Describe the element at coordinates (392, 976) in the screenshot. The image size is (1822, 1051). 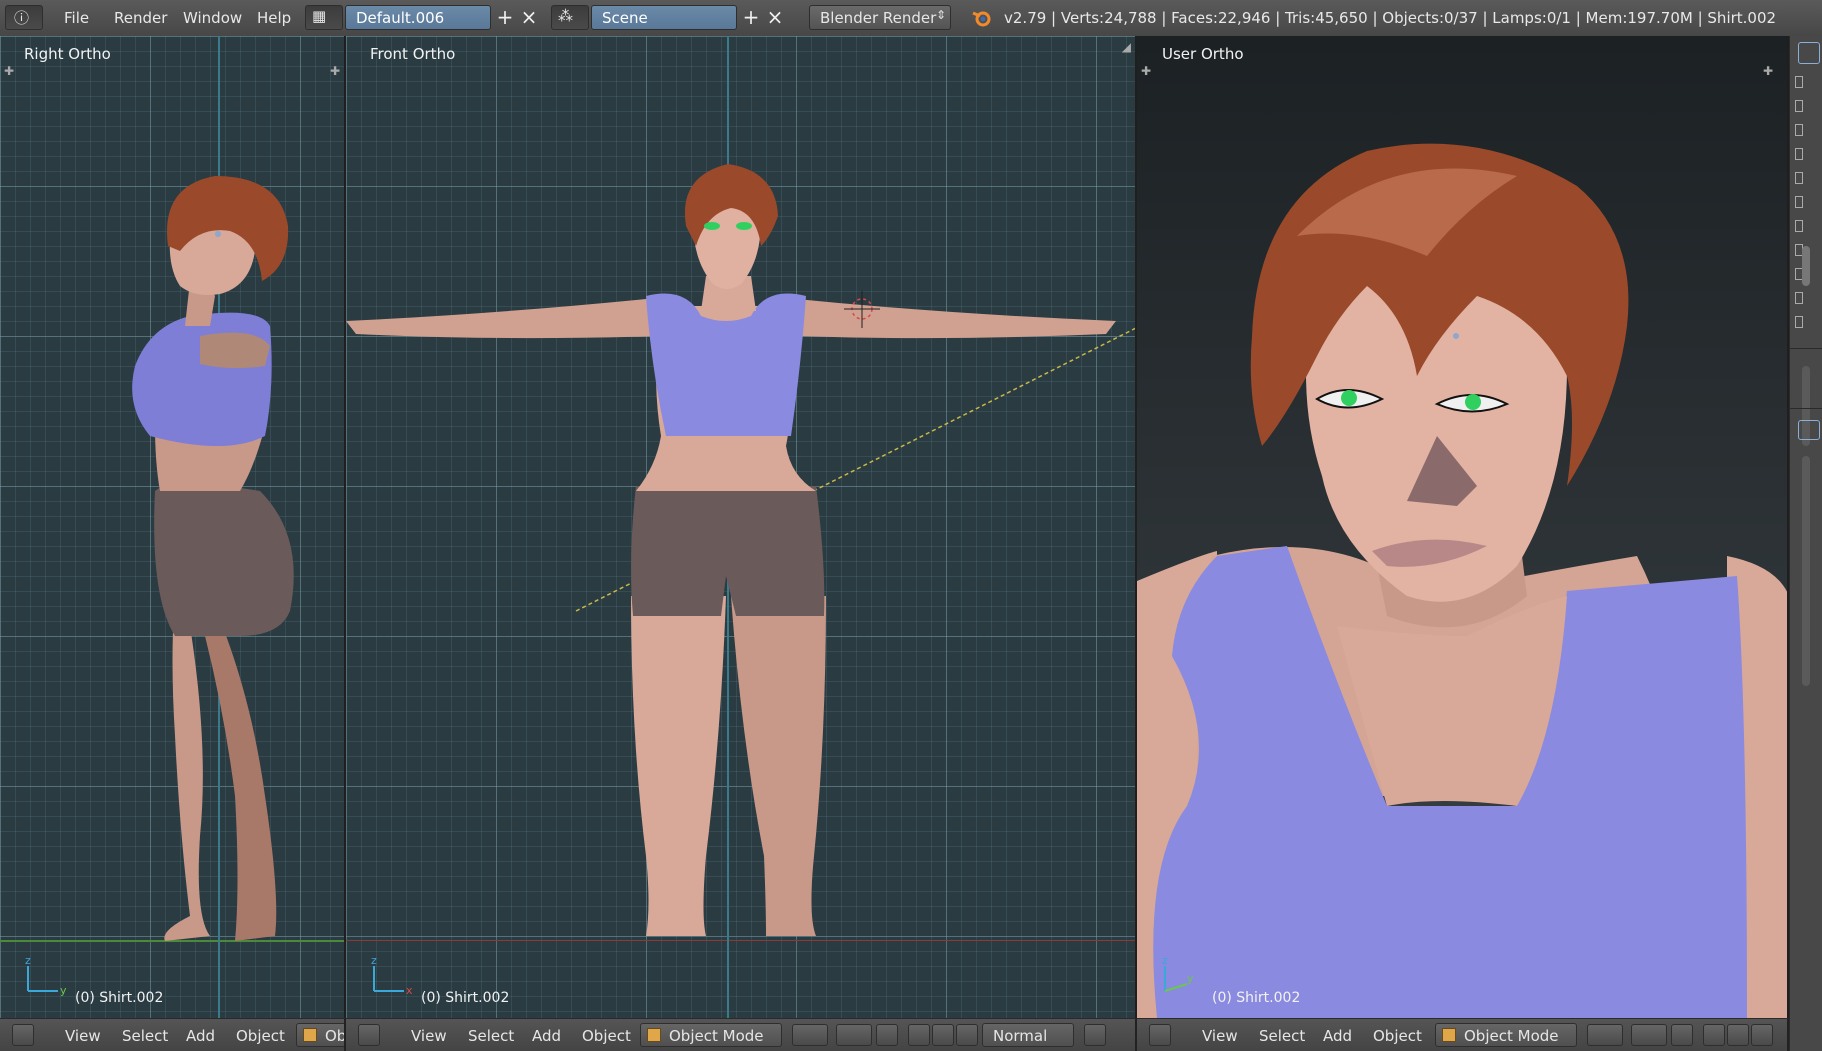
I see `axis-gizmo: z x` at that location.